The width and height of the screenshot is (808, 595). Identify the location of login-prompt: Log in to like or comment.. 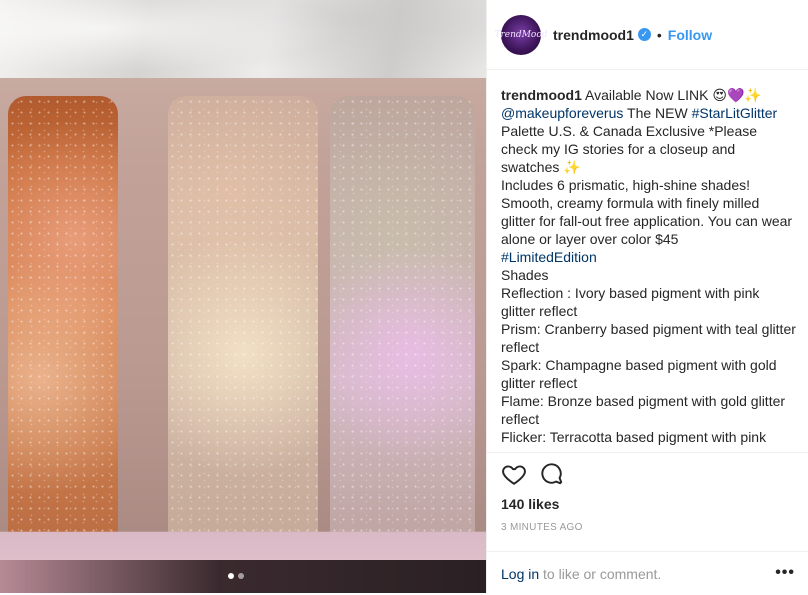
(581, 574).